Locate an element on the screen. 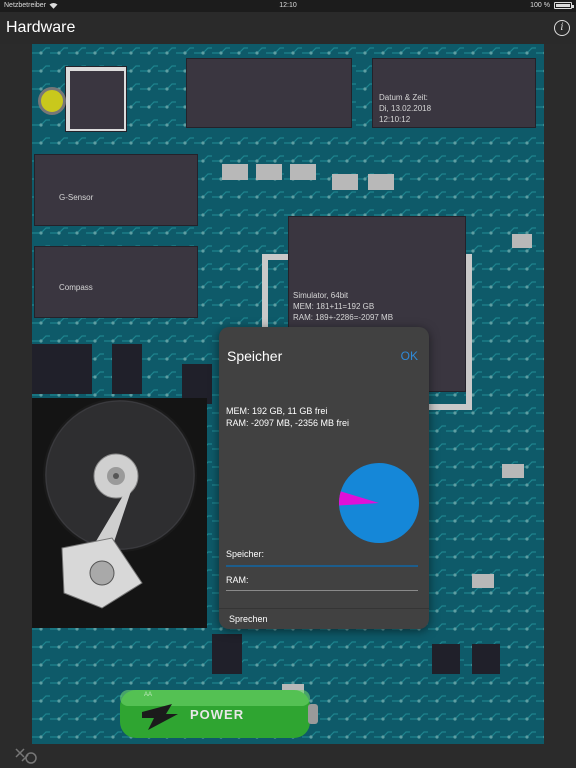 This screenshot has width=576, height=768. hdd-illustration is located at coordinates (119, 513).